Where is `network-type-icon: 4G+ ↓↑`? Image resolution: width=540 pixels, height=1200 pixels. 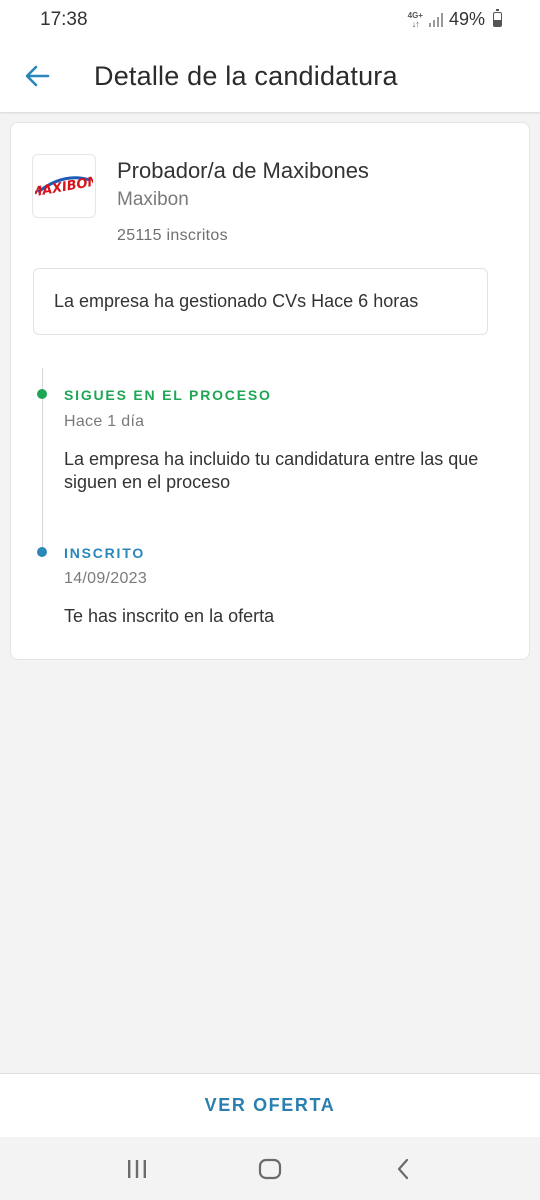
network-type-icon: 4G+ ↓↑ is located at coordinates (415, 19).